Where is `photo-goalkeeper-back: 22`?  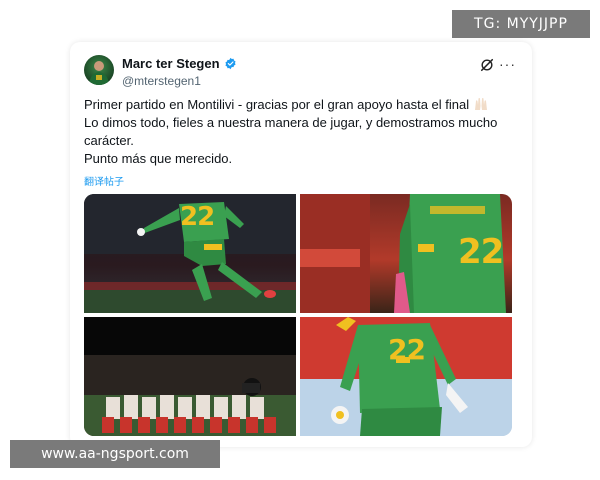
photo-goalkeeper-back: 22 is located at coordinates (406, 253).